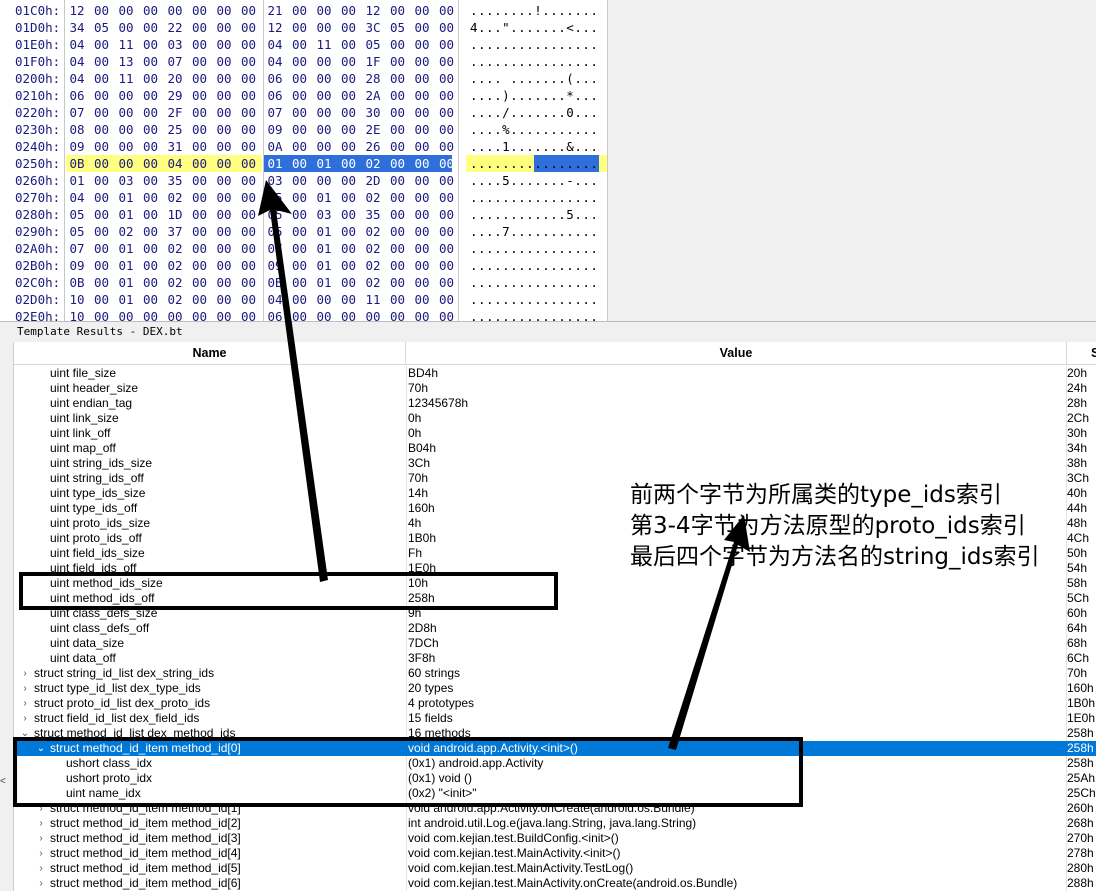 This screenshot has height=891, width=1096. I want to click on hex-byte: 06, so click(275, 95).